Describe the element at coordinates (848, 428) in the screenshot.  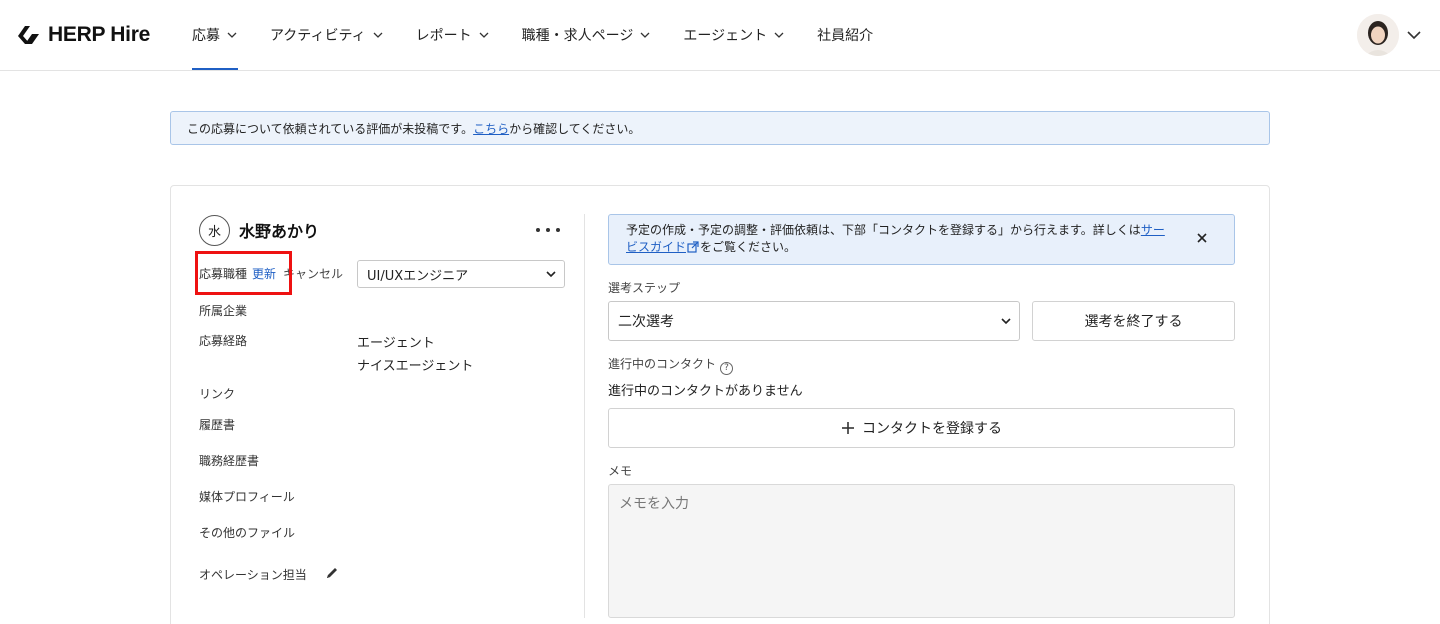
I see `plus-icon` at that location.